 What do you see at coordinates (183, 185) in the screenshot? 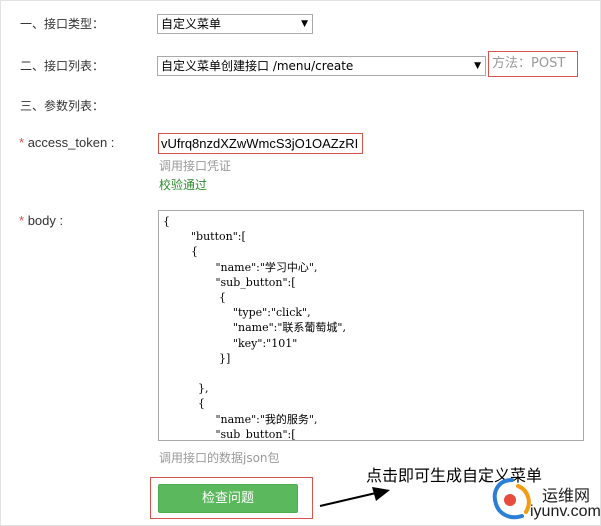
I see `validation-status: 校验通过` at bounding box center [183, 185].